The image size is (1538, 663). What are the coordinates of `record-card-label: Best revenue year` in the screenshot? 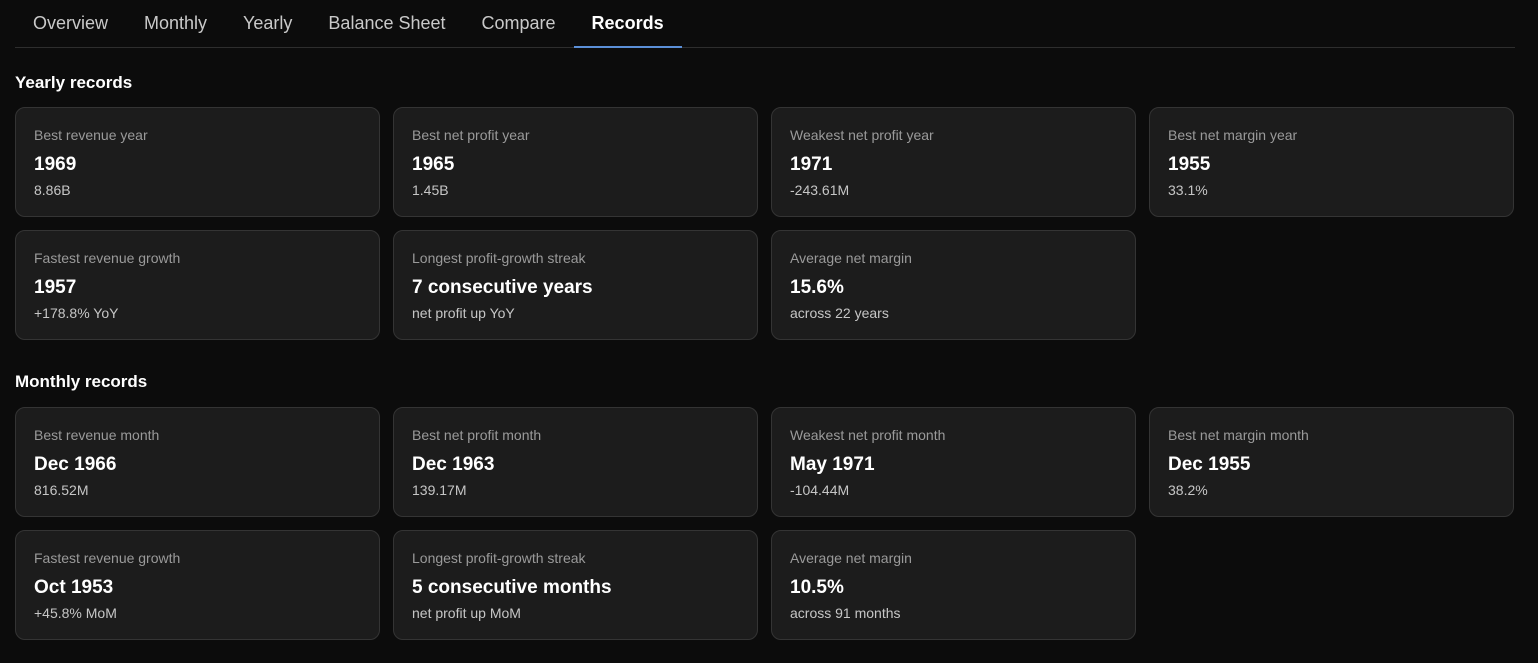 It's located at (91, 135).